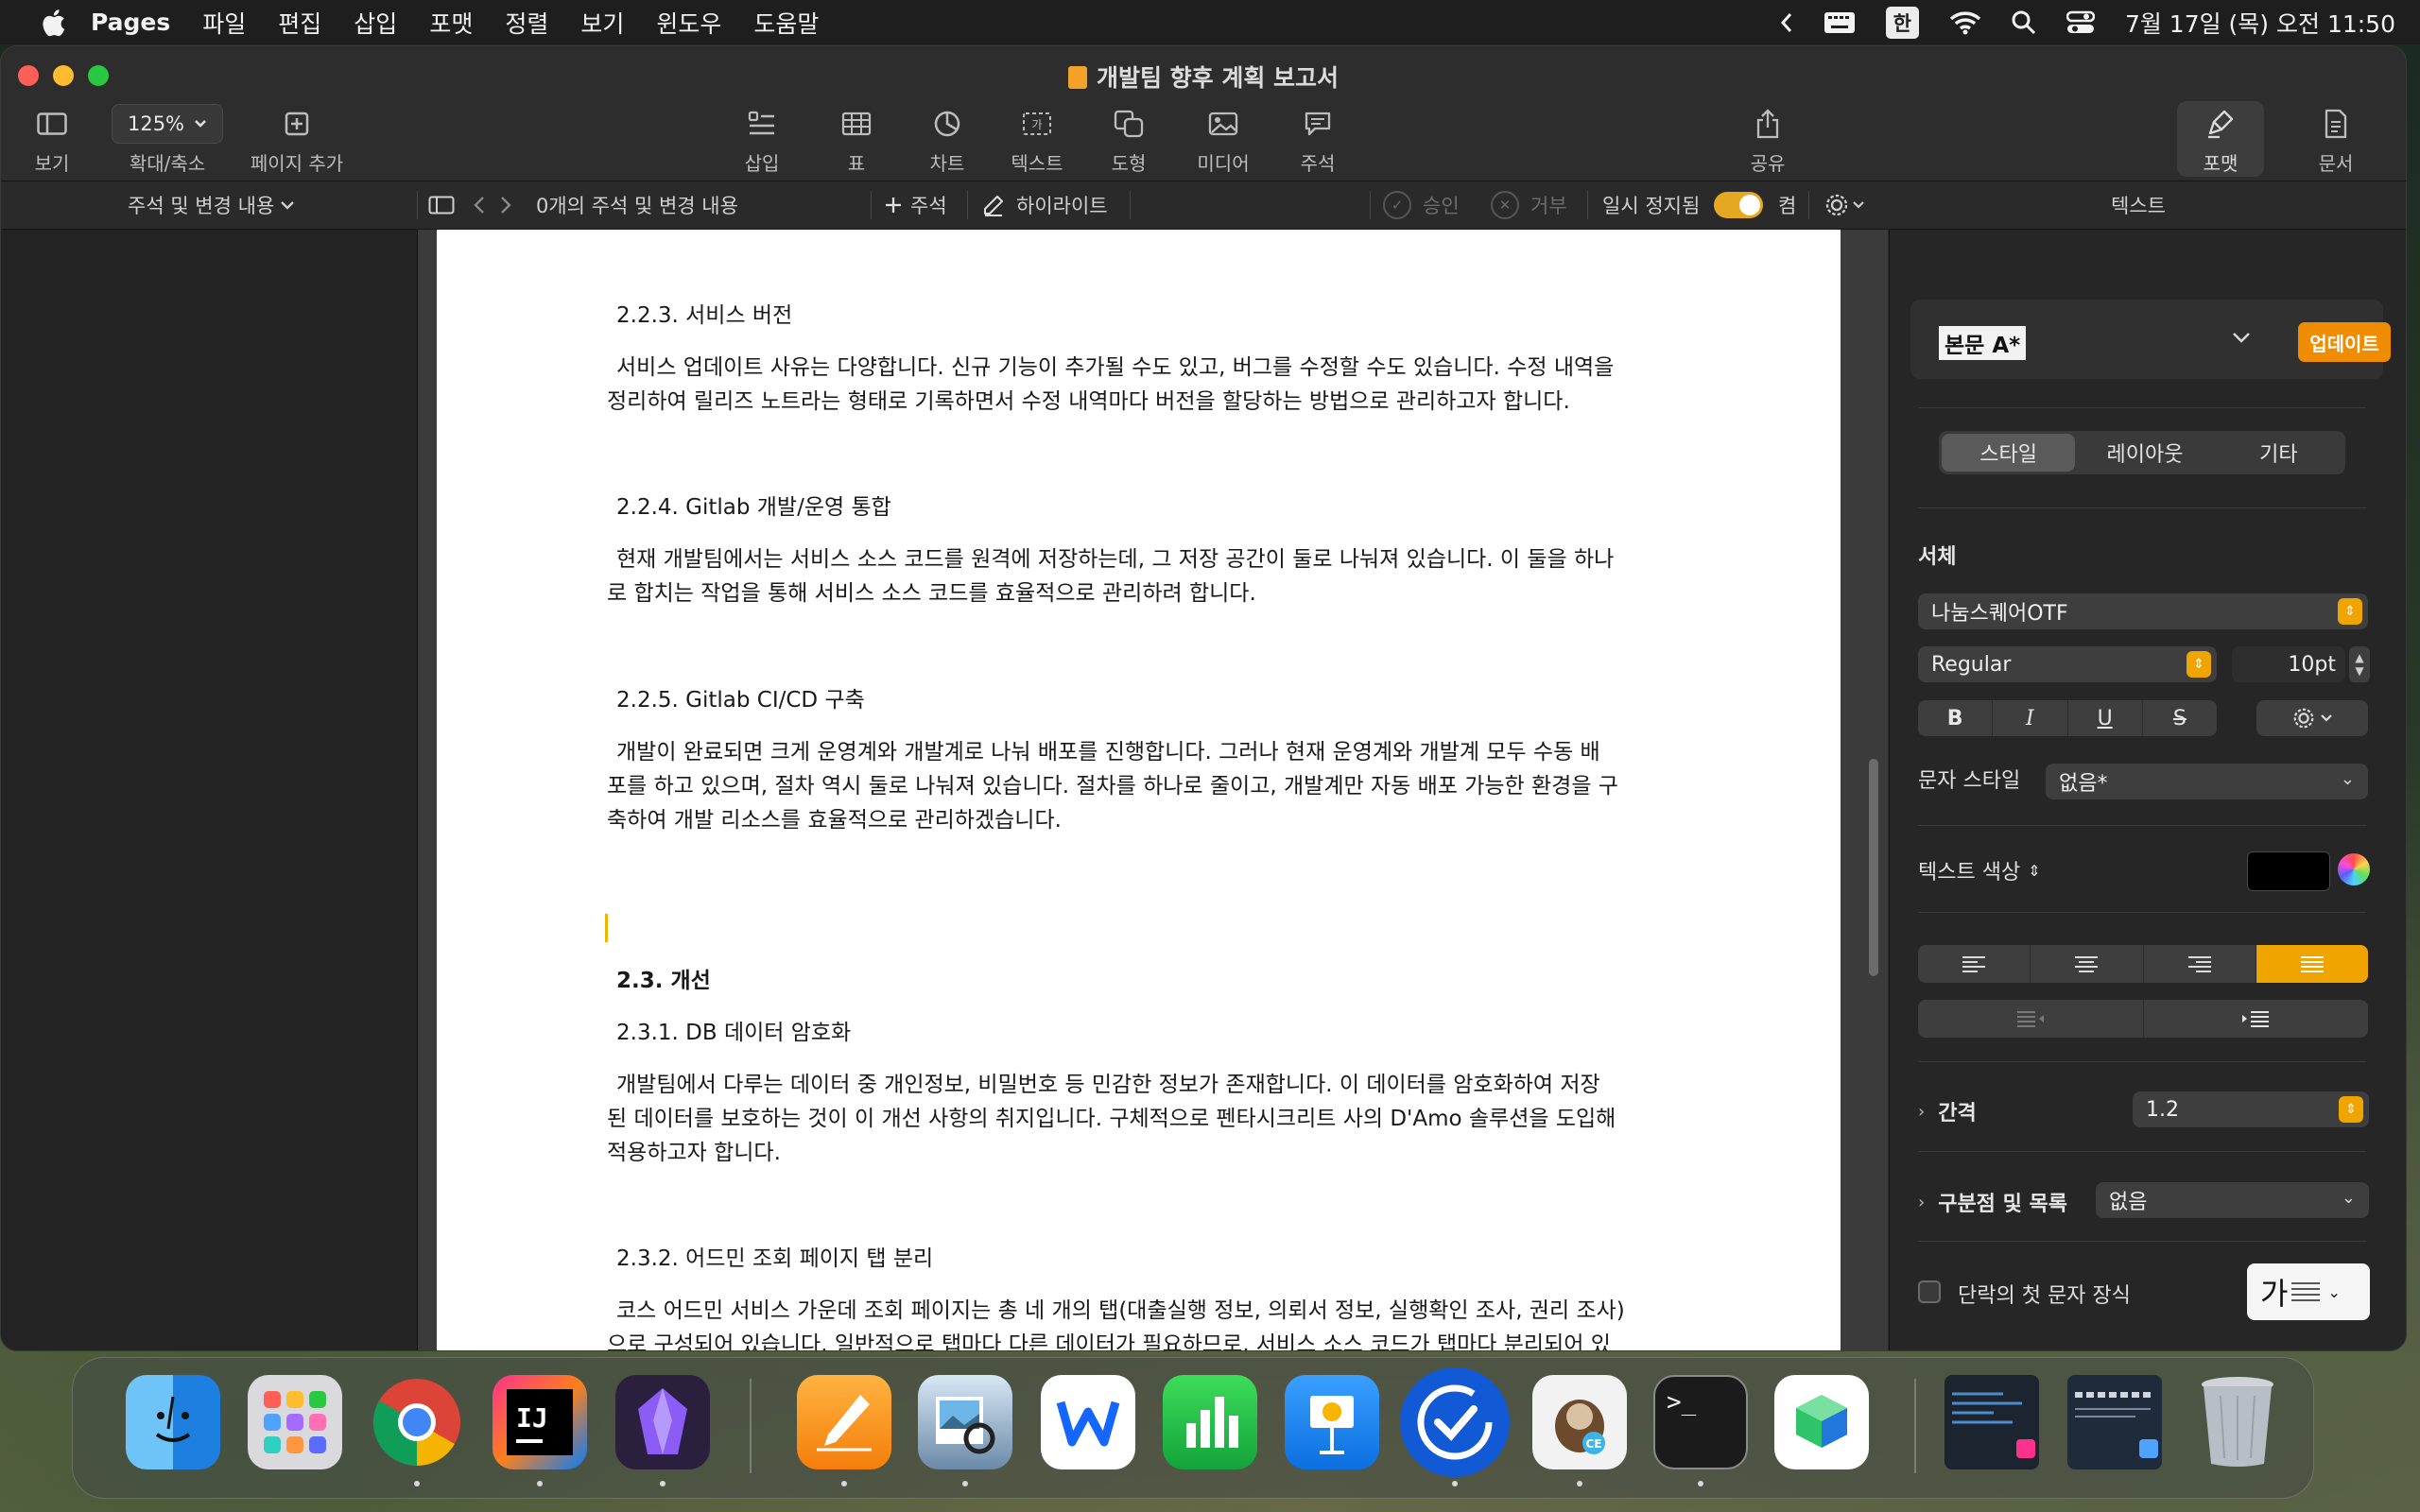 The width and height of the screenshot is (2420, 1512). I want to click on text-box-button: 가 텍스트, so click(1037, 140).